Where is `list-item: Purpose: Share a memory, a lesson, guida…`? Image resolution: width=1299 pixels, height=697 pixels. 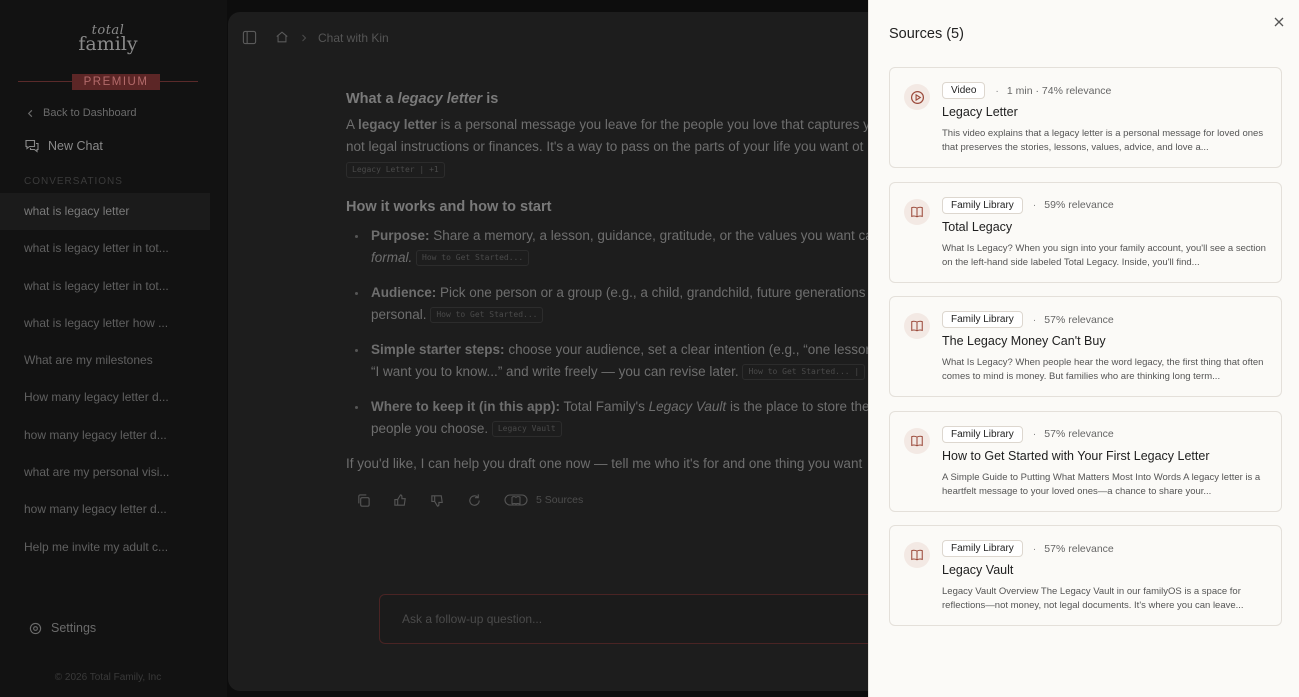 list-item: Purpose: Share a memory, a lesson, guida… is located at coordinates (617, 247).